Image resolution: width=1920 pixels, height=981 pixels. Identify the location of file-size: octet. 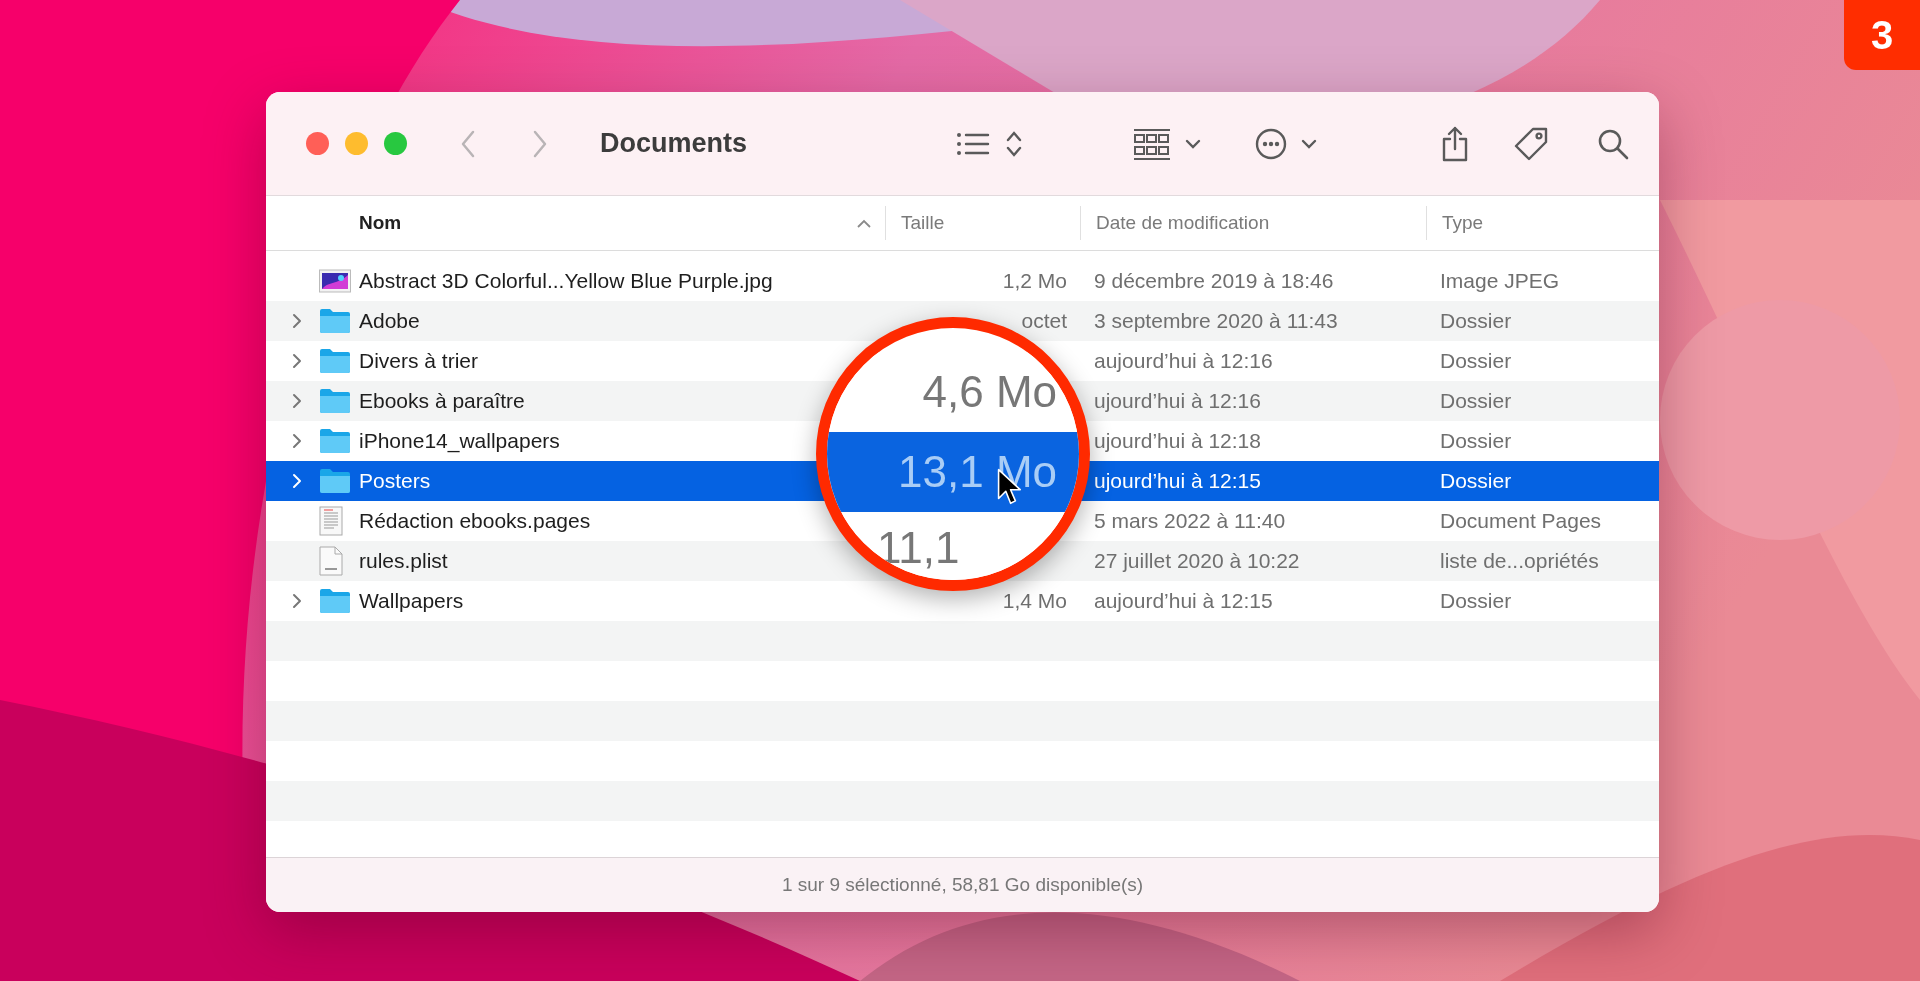
(1044, 320).